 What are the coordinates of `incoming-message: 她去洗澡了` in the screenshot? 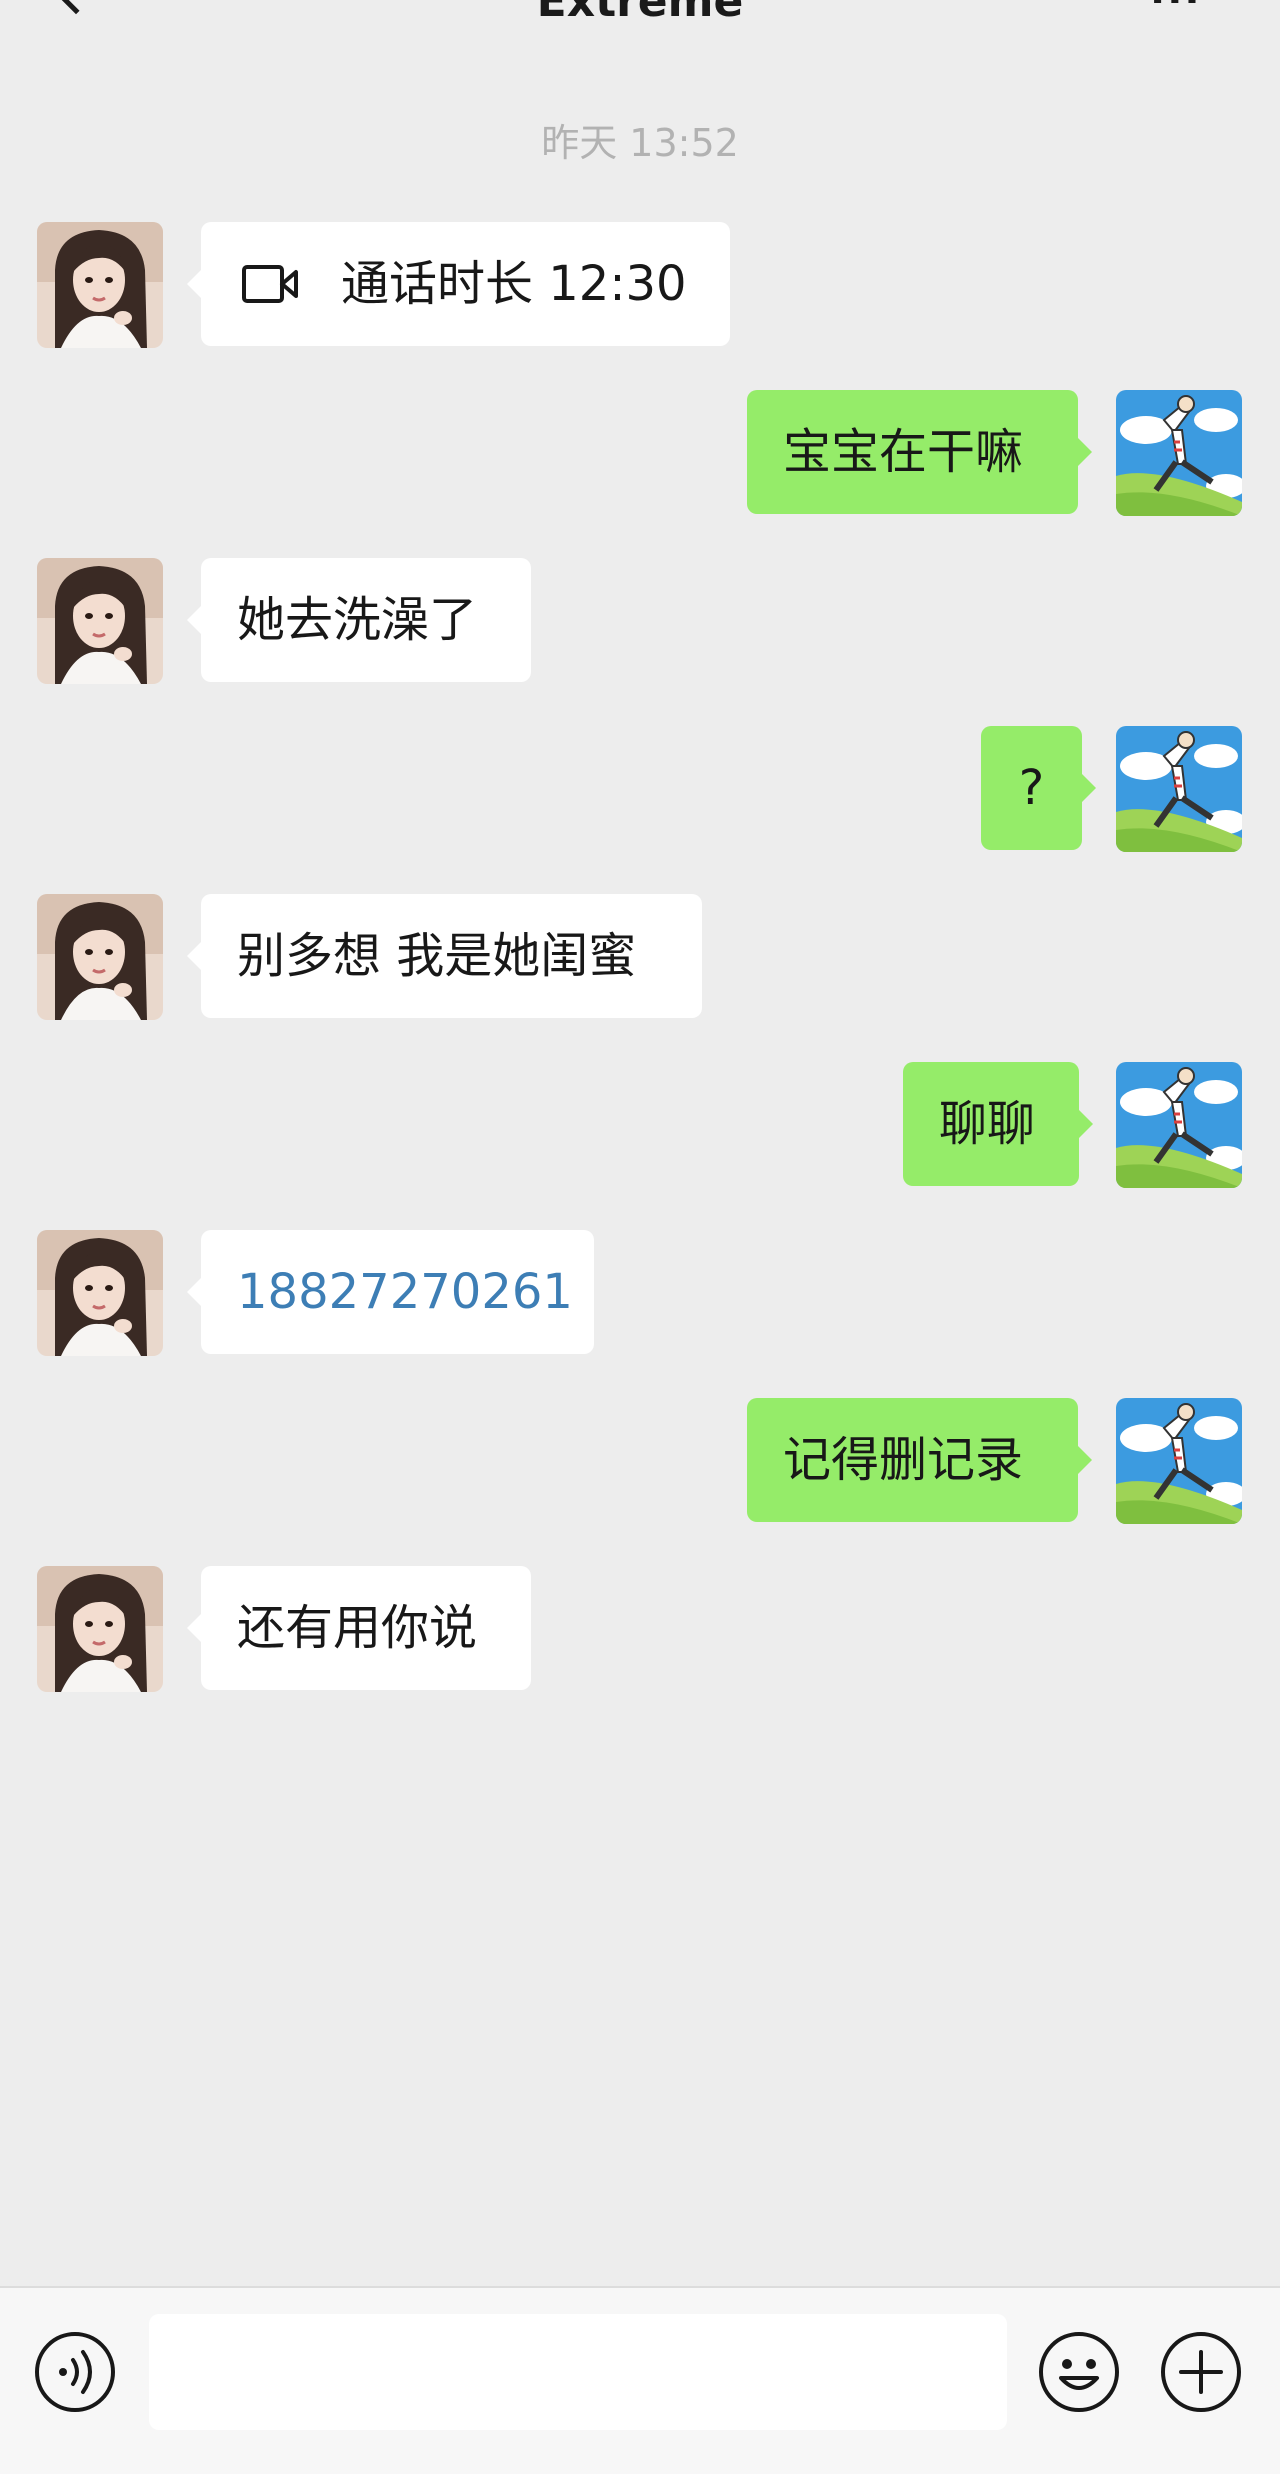 It's located at (359, 620).